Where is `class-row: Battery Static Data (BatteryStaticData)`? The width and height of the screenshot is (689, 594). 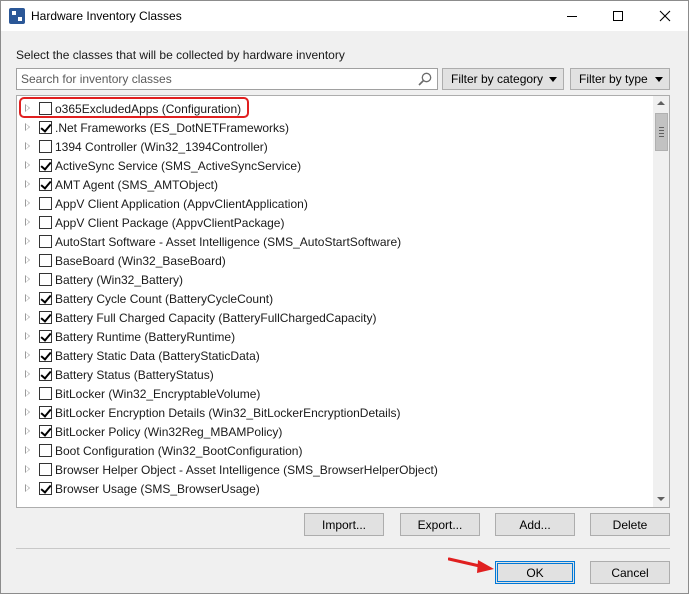
class-row: Battery Static Data (BatteryStaticData) is located at coordinates (335, 355).